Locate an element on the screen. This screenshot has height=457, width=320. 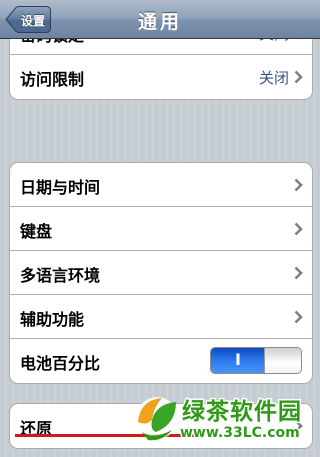
restrictions-value: 关闭 is located at coordinates (273, 78).